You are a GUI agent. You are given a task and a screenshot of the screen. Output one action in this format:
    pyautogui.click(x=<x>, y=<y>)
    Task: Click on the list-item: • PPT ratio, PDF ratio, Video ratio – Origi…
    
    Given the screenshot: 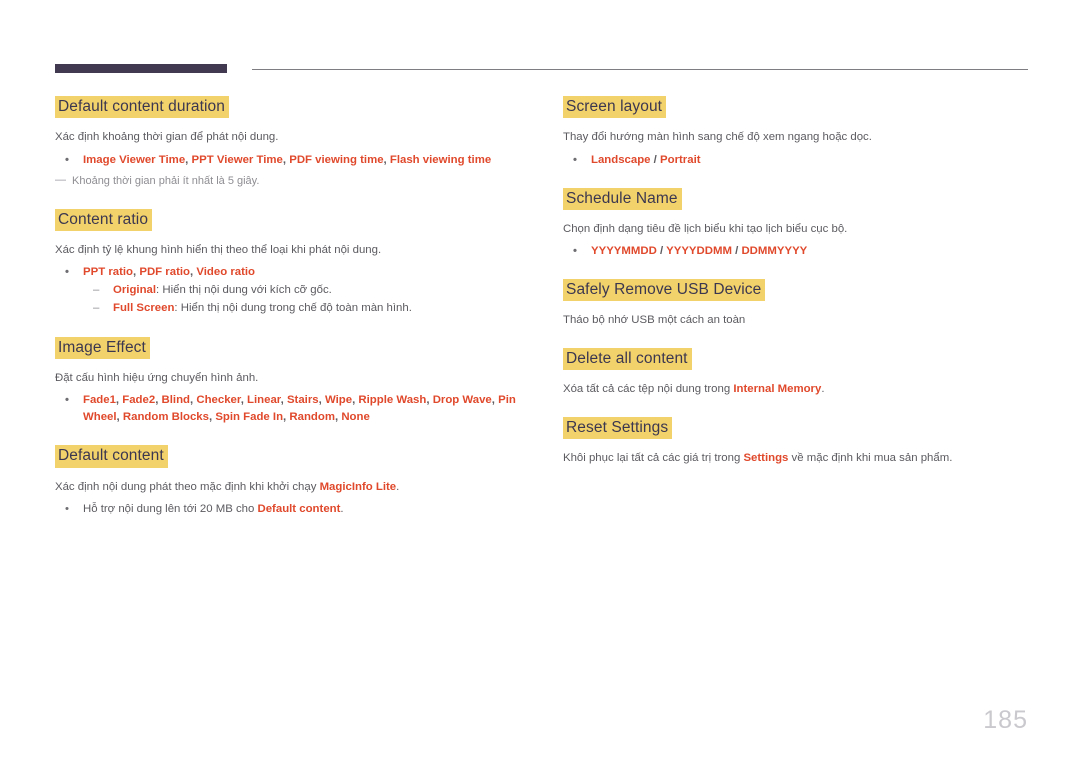 What is the action you would take?
    pyautogui.click(x=295, y=290)
    